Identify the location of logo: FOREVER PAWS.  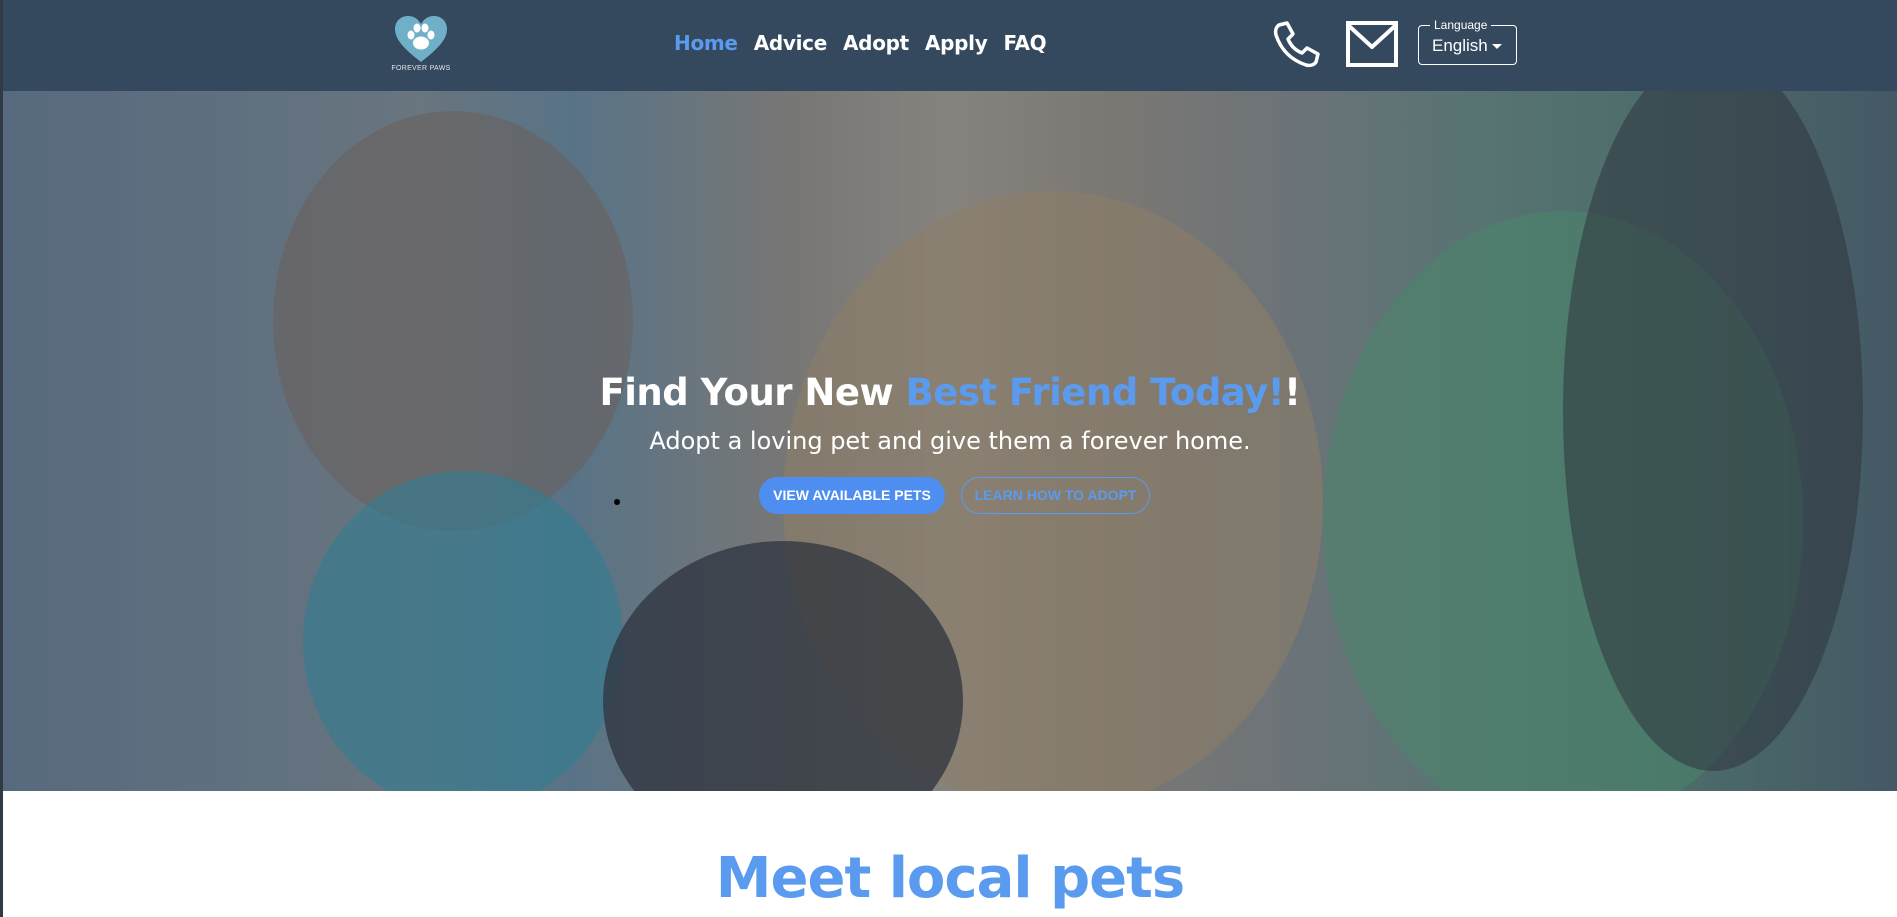
(421, 46).